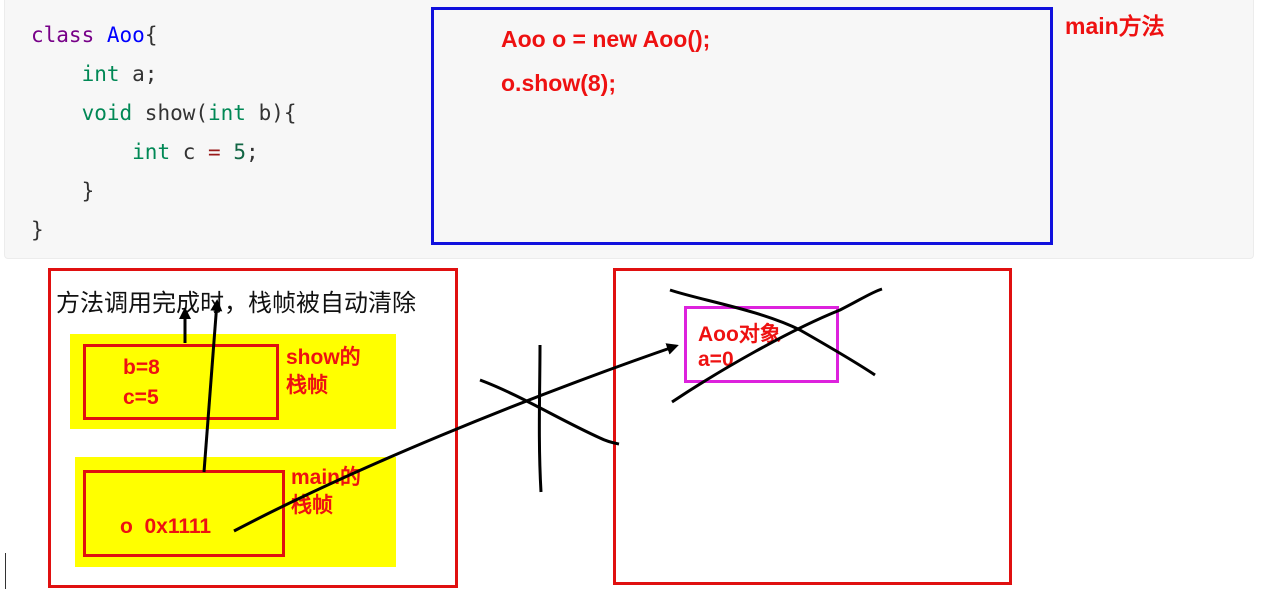 The image size is (1277, 604). Describe the element at coordinates (456, 438) in the screenshot. I see `reference-arrow` at that location.